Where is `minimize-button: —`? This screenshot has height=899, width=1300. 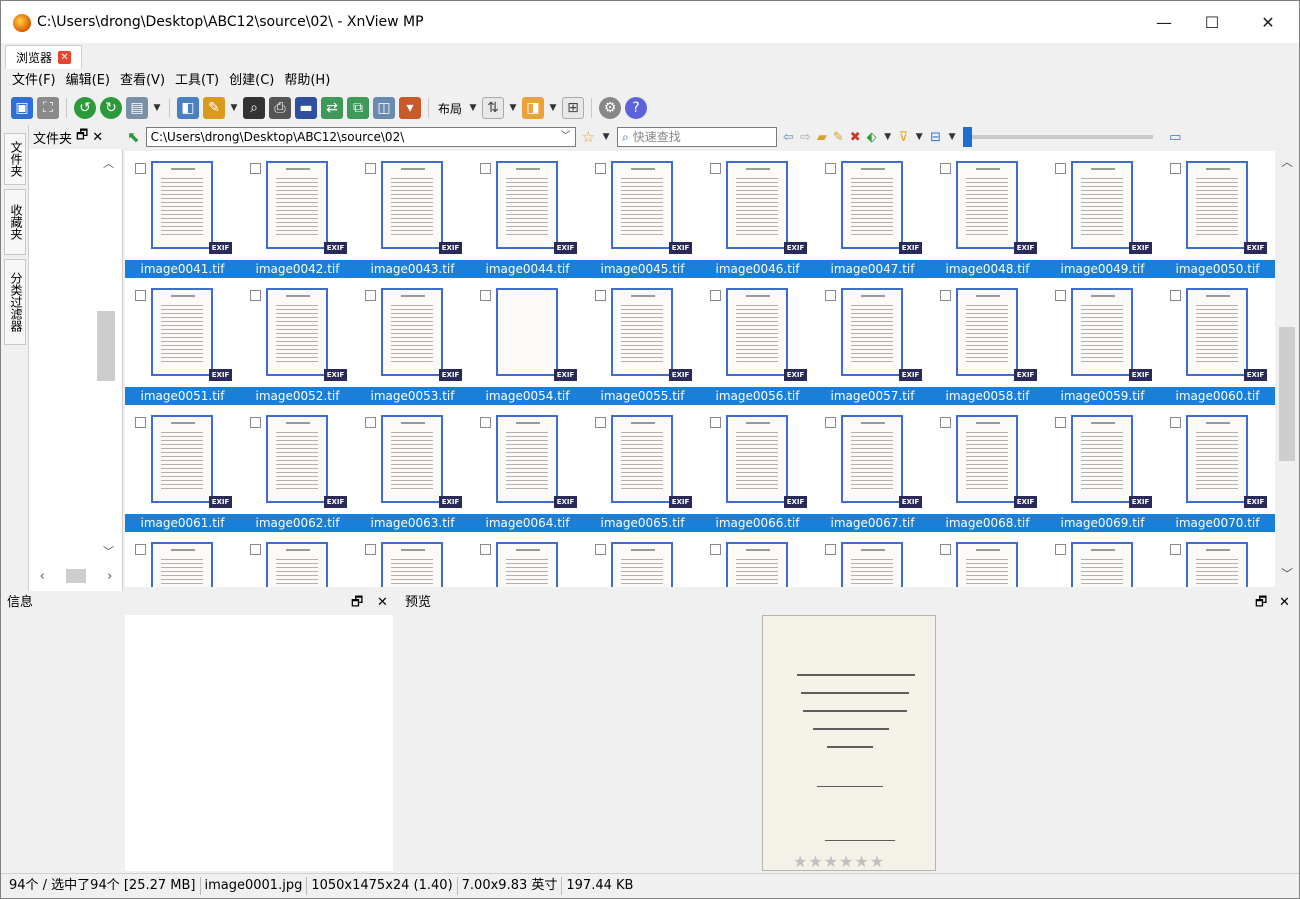
minimize-button: — is located at coordinates (1164, 23).